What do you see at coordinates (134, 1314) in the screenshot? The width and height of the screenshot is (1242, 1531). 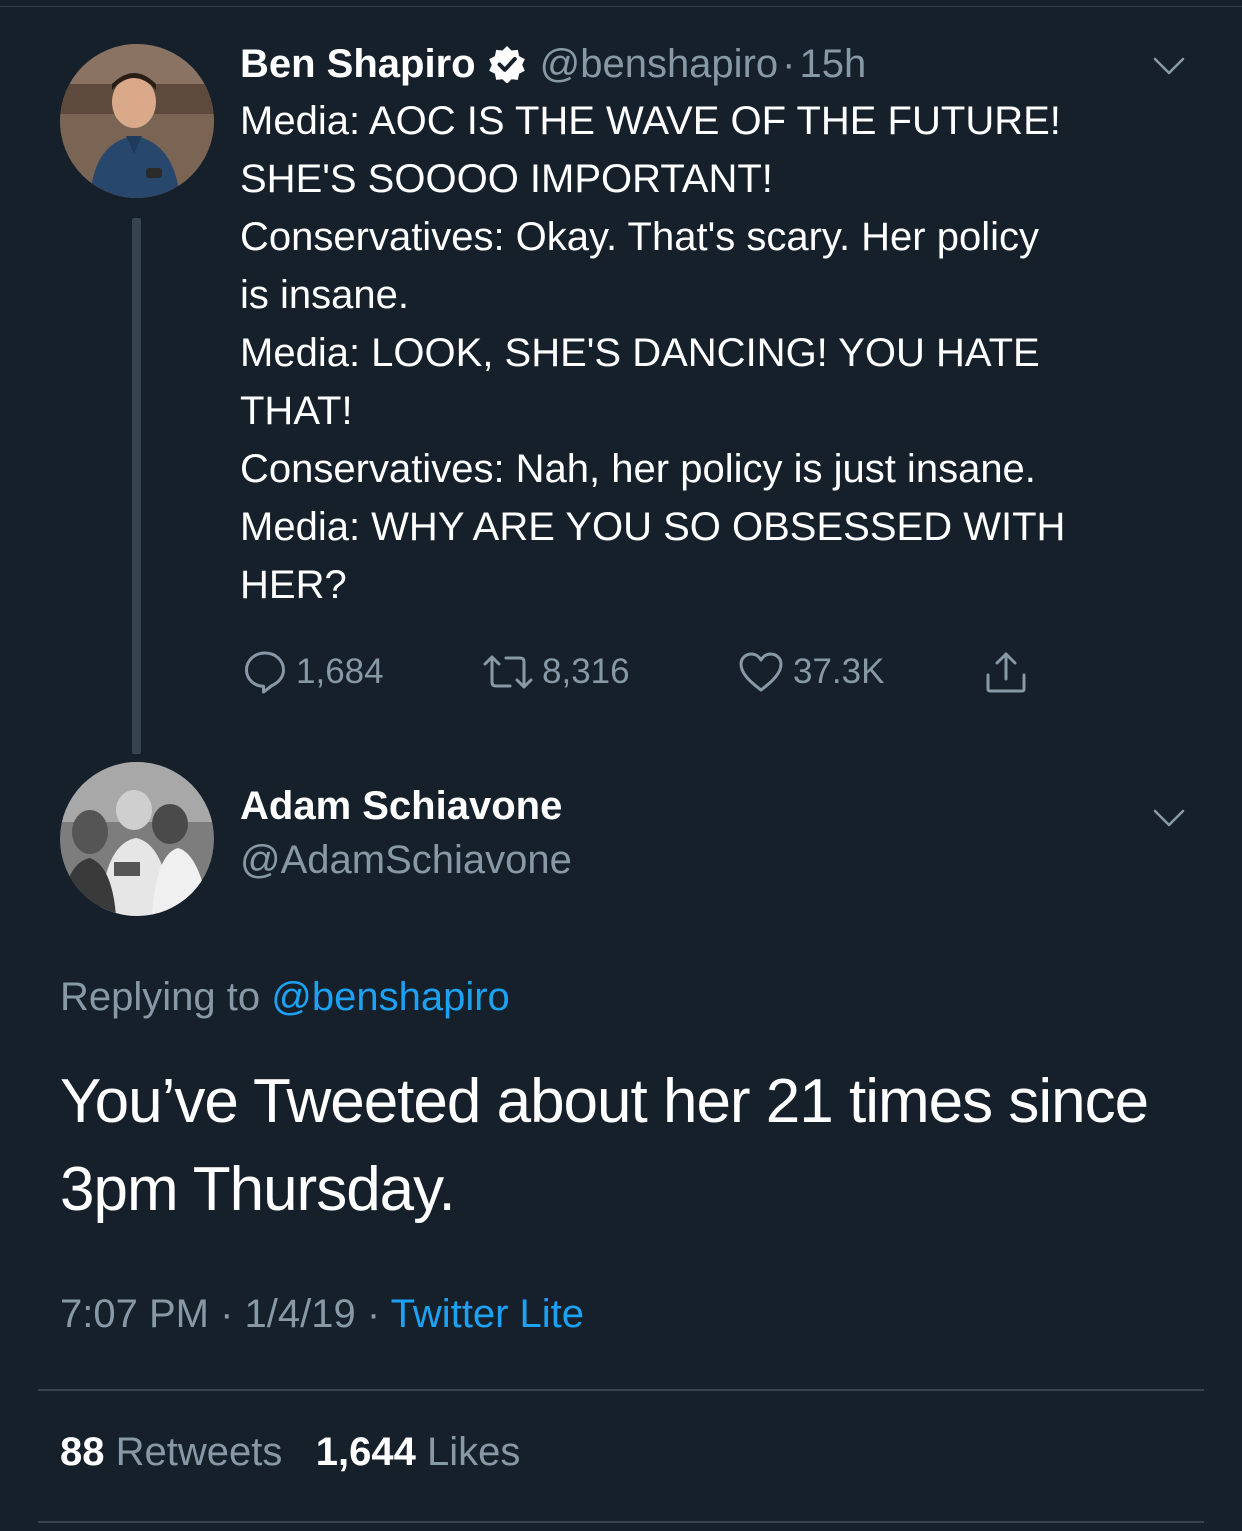 I see `tweet-time: 7:07 PM` at bounding box center [134, 1314].